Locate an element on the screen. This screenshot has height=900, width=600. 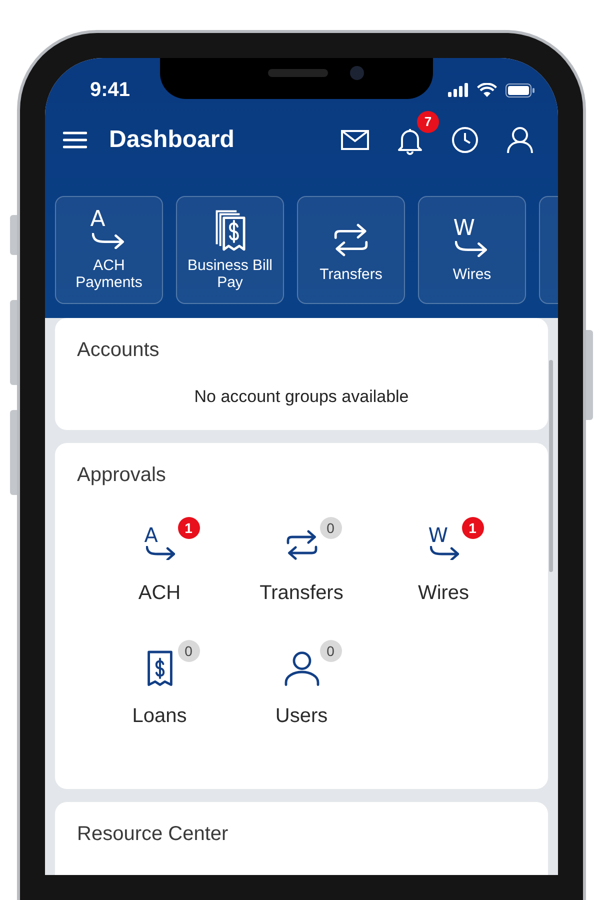
approval-item: 0 Users is located at coordinates (301, 683).